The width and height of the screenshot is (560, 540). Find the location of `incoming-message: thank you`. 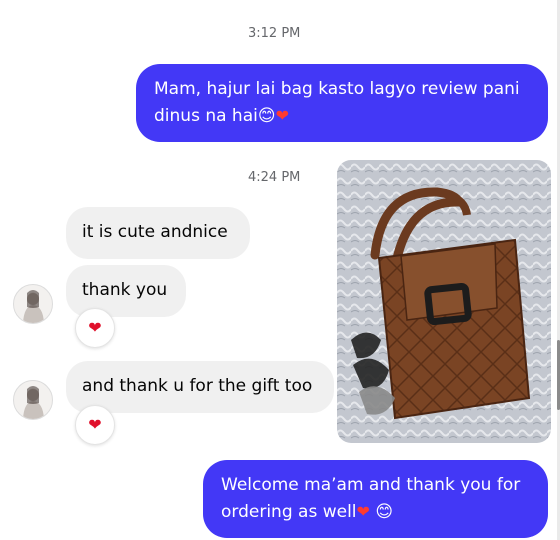

incoming-message: thank you is located at coordinates (126, 291).